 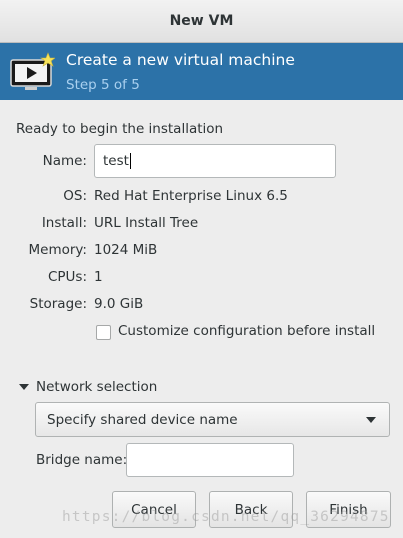 What do you see at coordinates (97, 387) in the screenshot?
I see `network-selection-label: Network selection` at bounding box center [97, 387].